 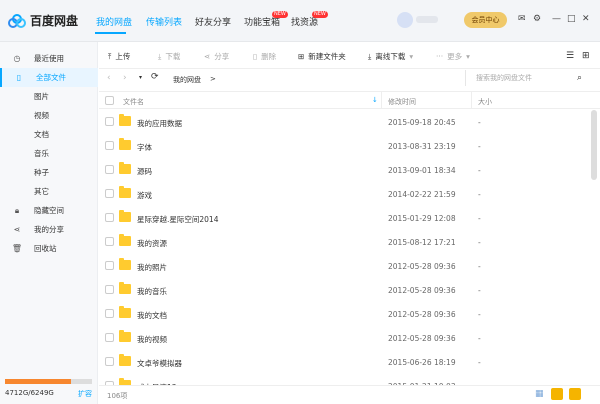 I want to click on folder-icon, so click(x=125, y=120).